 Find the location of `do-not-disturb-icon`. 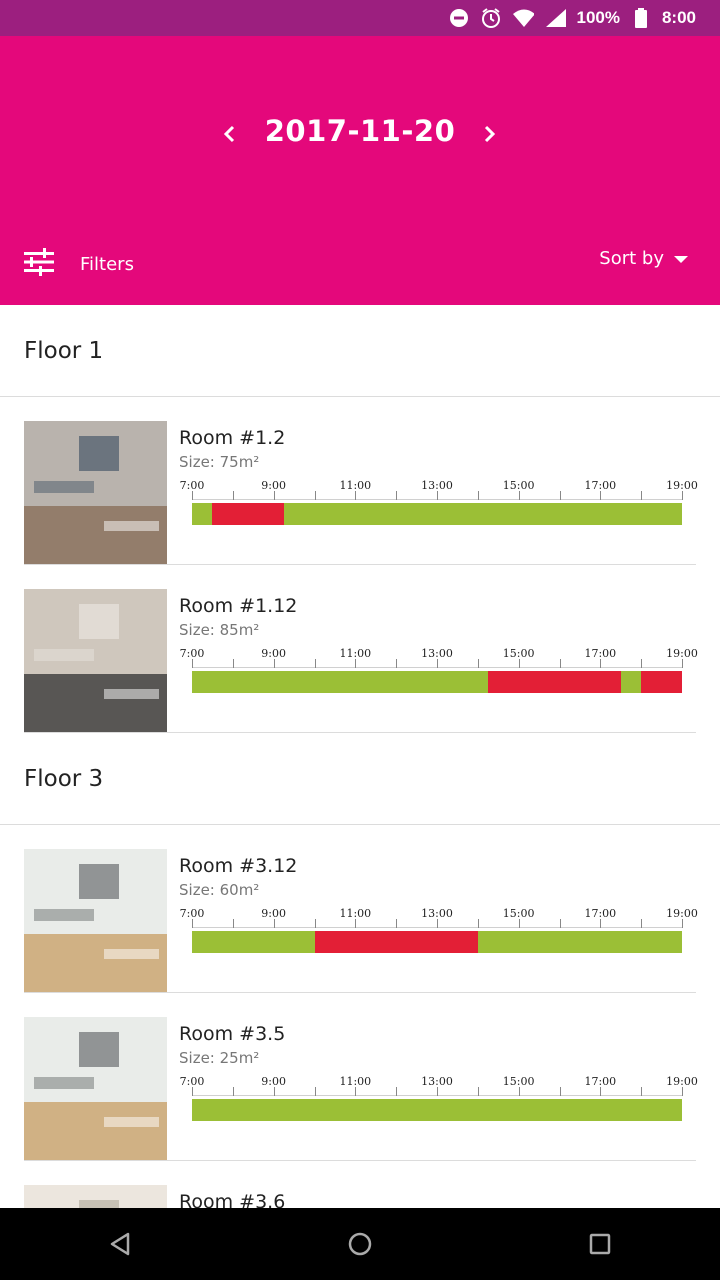

do-not-disturb-icon is located at coordinates (459, 18).